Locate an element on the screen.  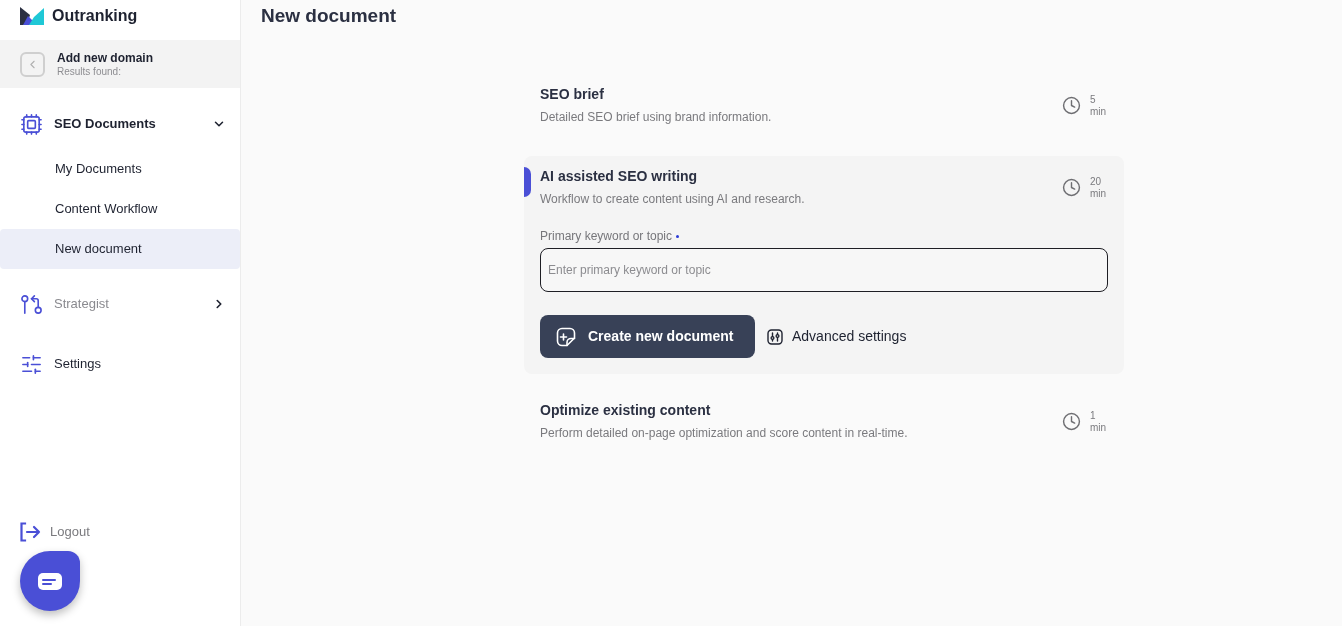
nav-subitem: Content Workflow is located at coordinates (120, 209).